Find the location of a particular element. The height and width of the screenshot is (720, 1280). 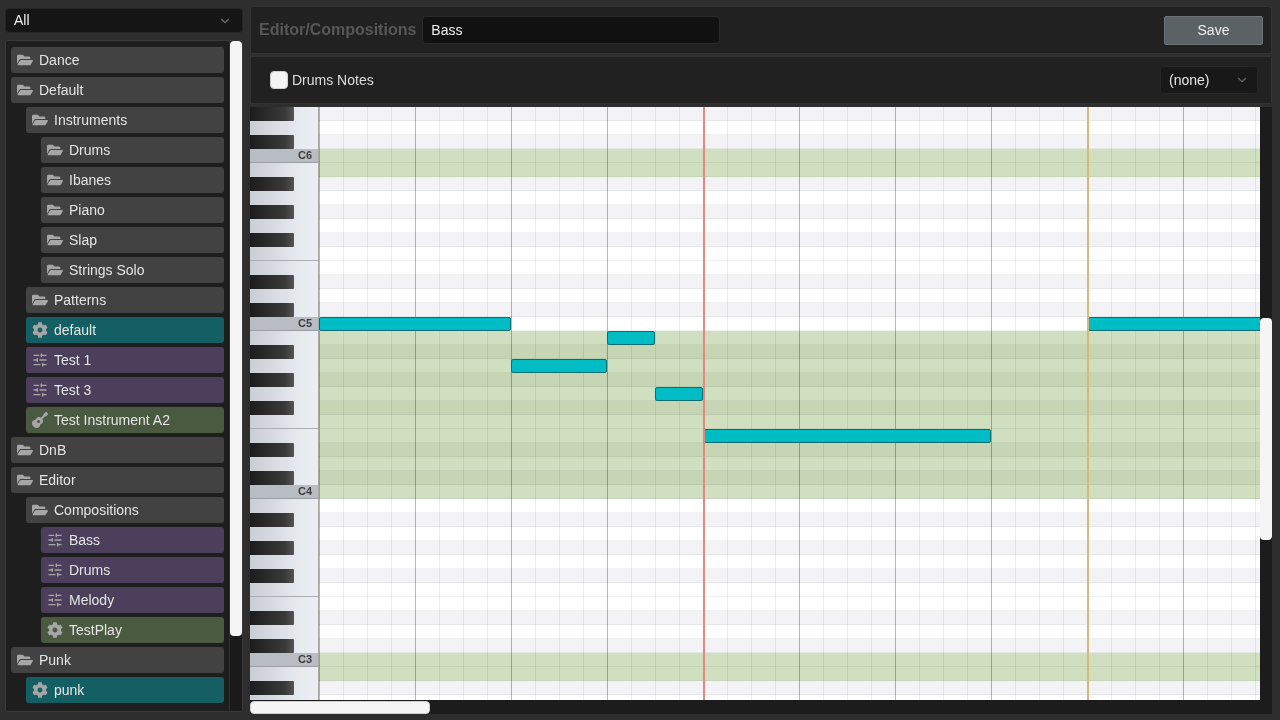

piano-key: C4 is located at coordinates (284, 492).